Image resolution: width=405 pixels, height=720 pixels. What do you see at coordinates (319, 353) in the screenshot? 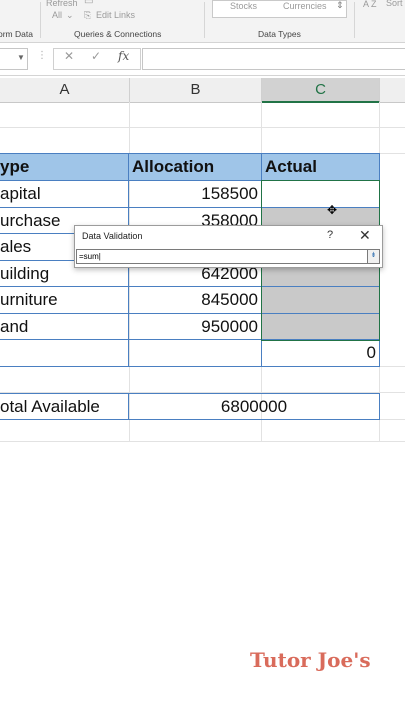
I see `cell-total-actual: 0` at bounding box center [319, 353].